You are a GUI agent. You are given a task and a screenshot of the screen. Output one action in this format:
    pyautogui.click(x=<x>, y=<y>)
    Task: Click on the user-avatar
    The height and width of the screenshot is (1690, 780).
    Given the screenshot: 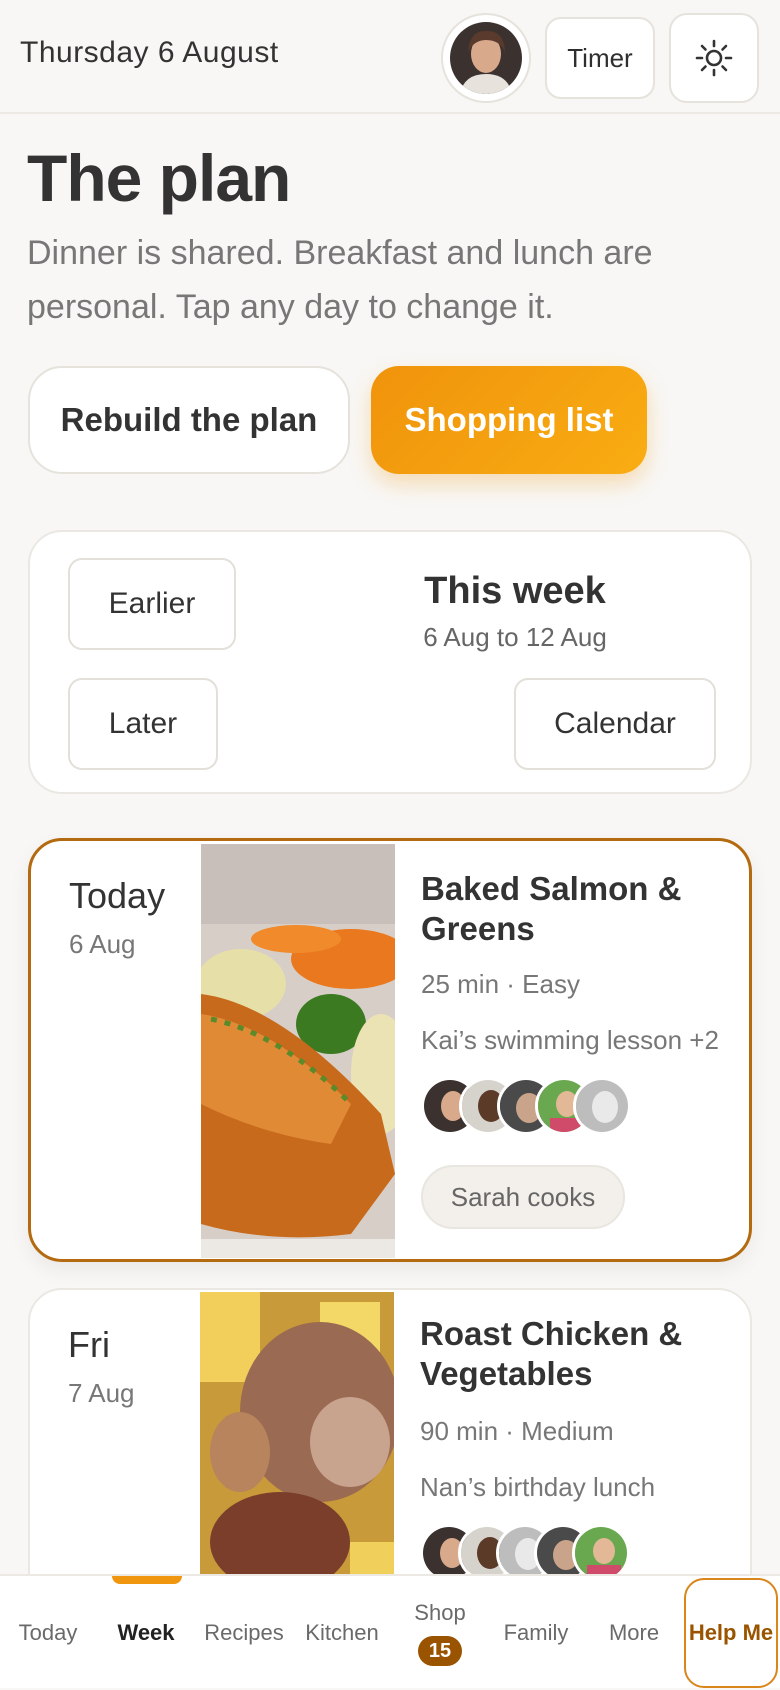 What is the action you would take?
    pyautogui.click(x=486, y=58)
    